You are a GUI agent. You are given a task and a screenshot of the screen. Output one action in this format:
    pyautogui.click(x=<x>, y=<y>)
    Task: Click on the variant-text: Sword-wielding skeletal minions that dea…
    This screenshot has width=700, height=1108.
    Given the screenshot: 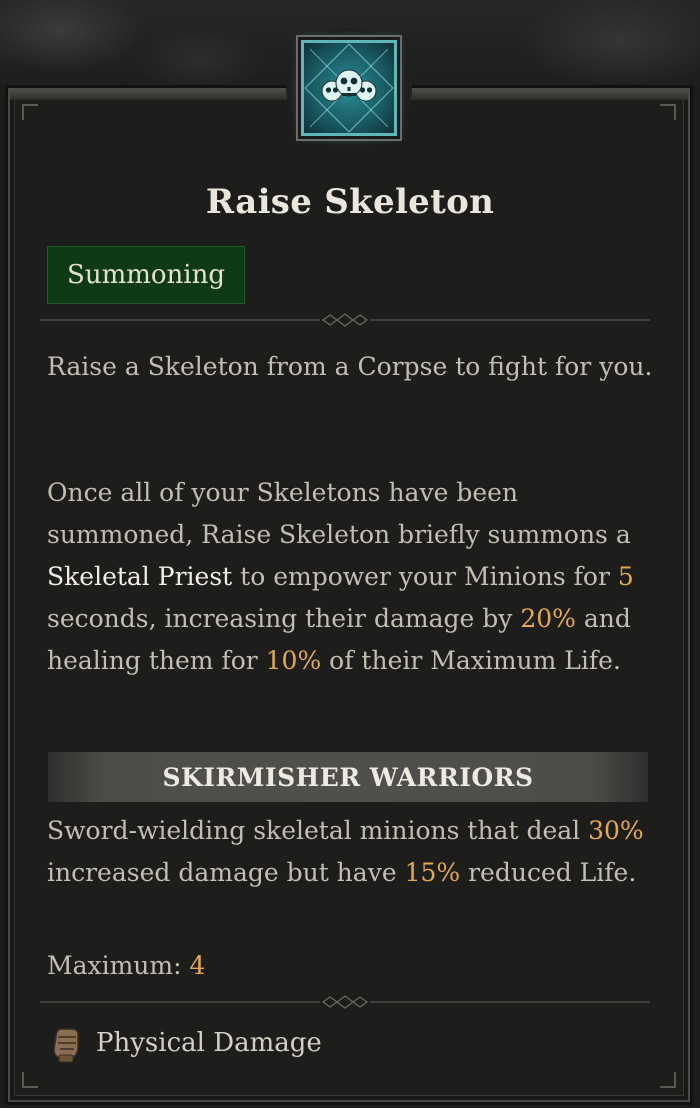 What is the action you would take?
    pyautogui.click(x=318, y=830)
    